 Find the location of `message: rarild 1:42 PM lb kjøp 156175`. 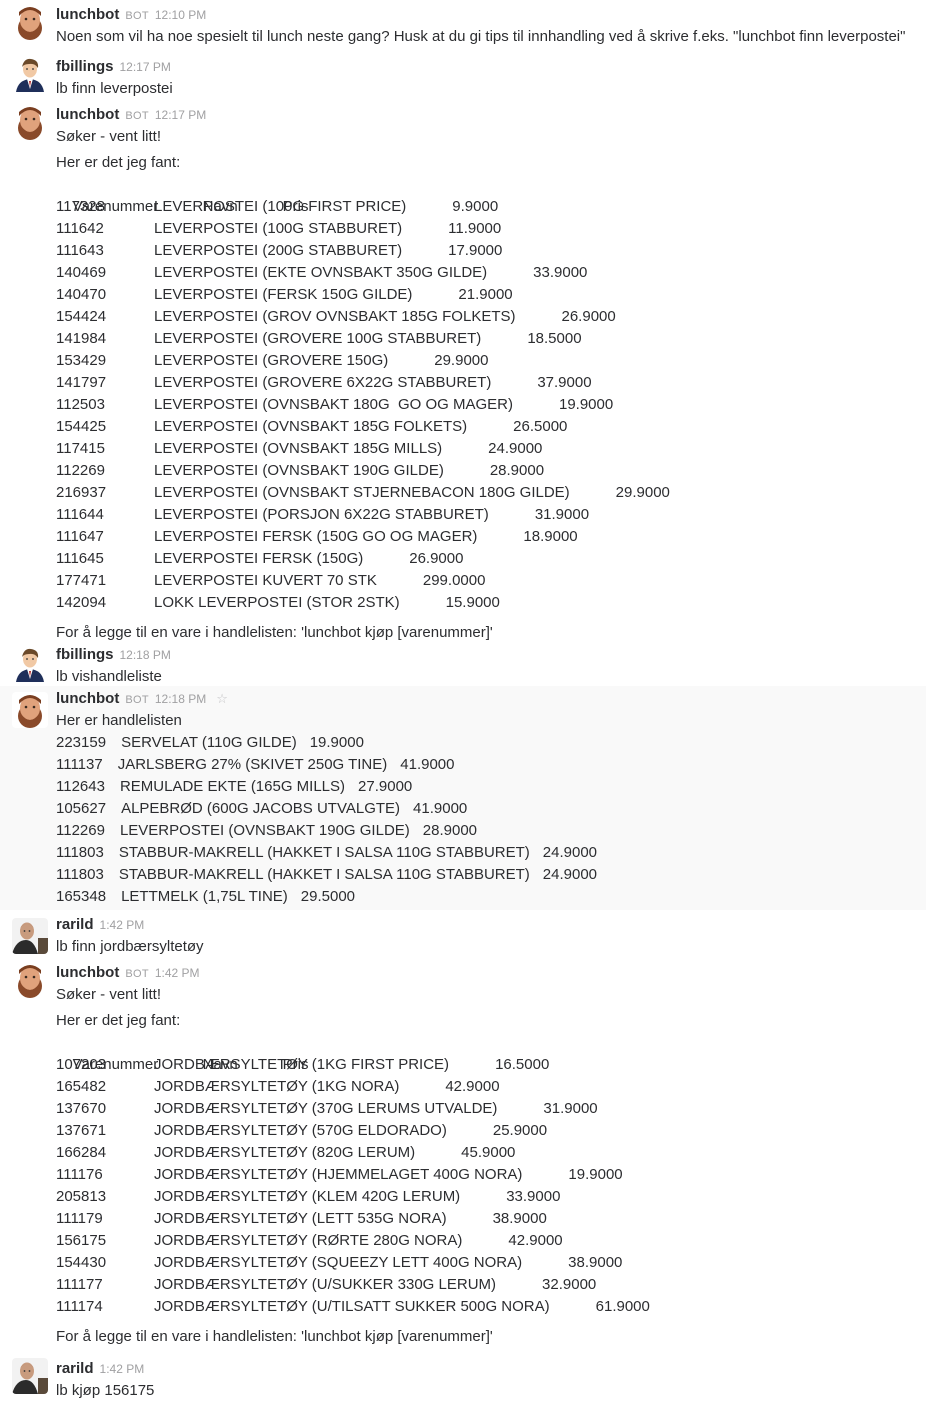

message: rarild 1:42 PM lb kjøp 156175 is located at coordinates (463, 1384).